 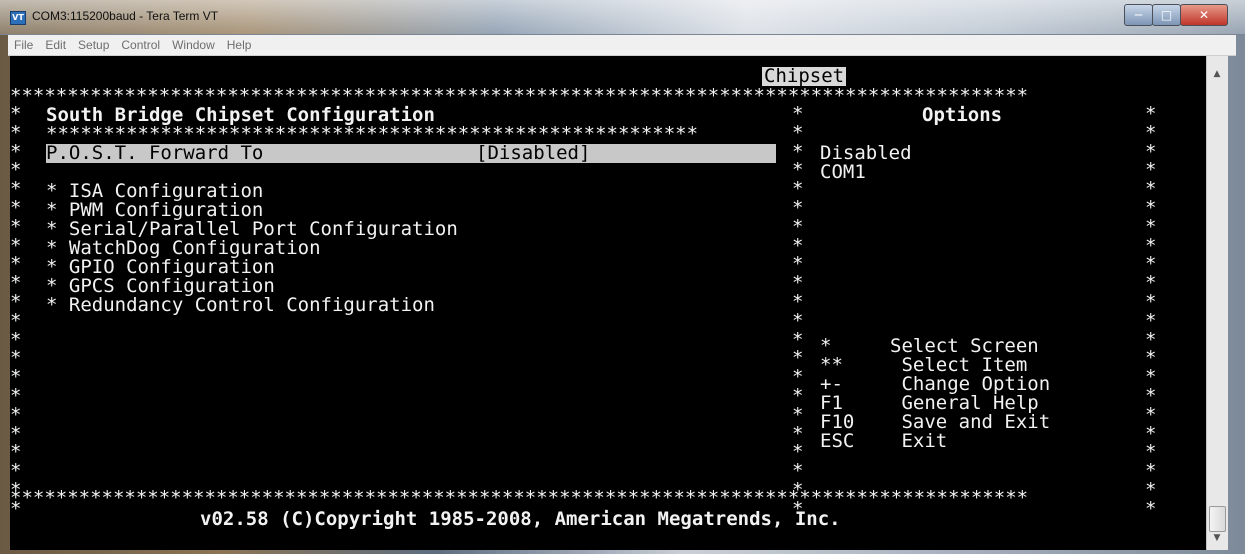 What do you see at coordinates (125, 16) in the screenshot?
I see `window-title: COM3:115200baud - Tera Term VT` at bounding box center [125, 16].